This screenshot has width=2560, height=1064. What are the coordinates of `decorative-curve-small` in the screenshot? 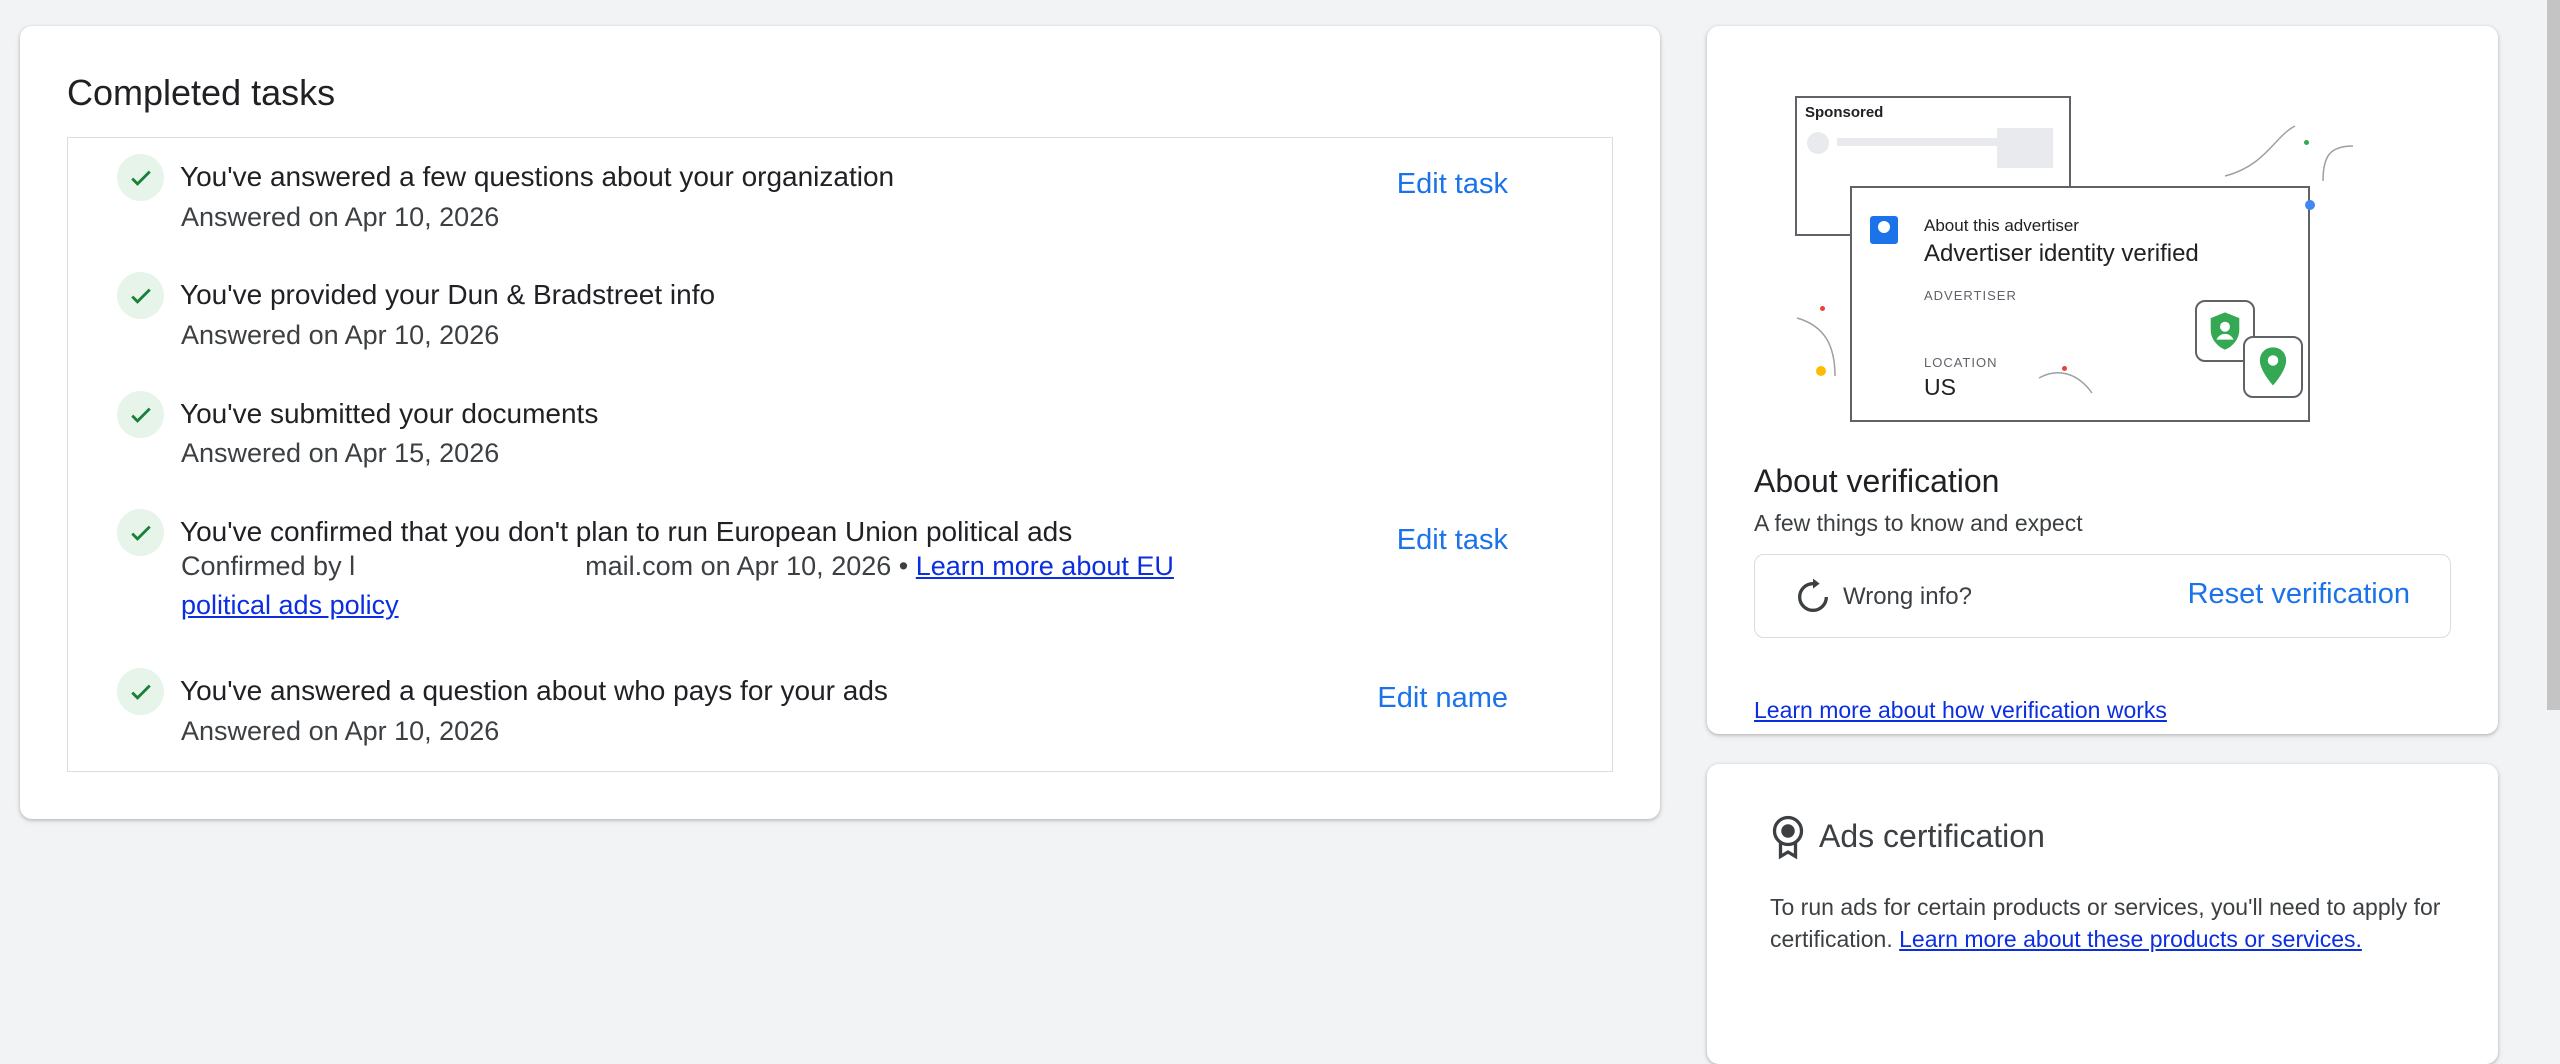 It's located at (2065, 383).